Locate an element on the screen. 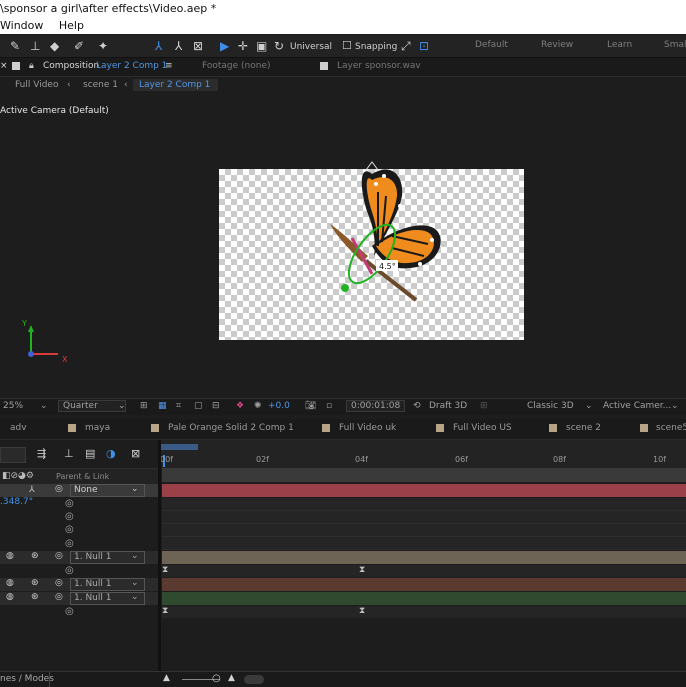 The image size is (686, 687). renderer-select: Classic 3D is located at coordinates (550, 406).